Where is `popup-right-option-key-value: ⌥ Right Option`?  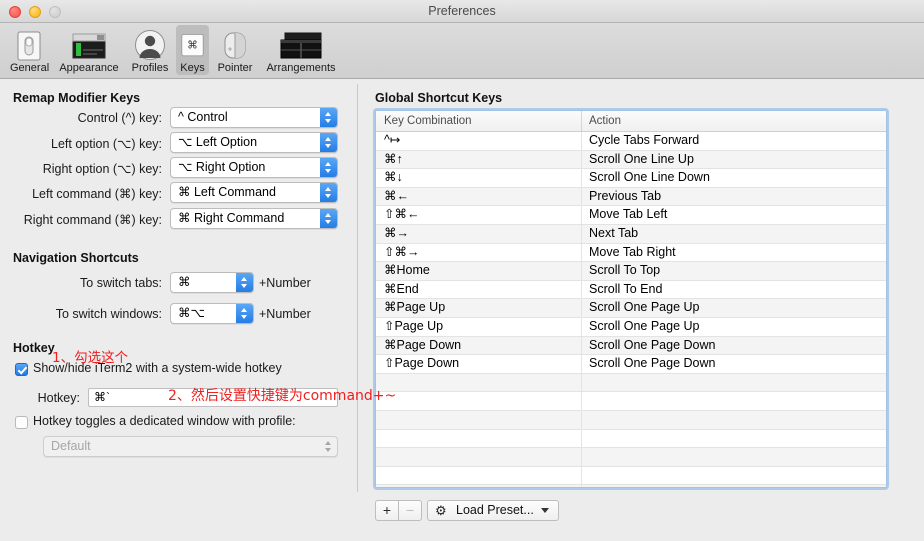
popup-right-option-key-value: ⌥ Right Option is located at coordinates (222, 167).